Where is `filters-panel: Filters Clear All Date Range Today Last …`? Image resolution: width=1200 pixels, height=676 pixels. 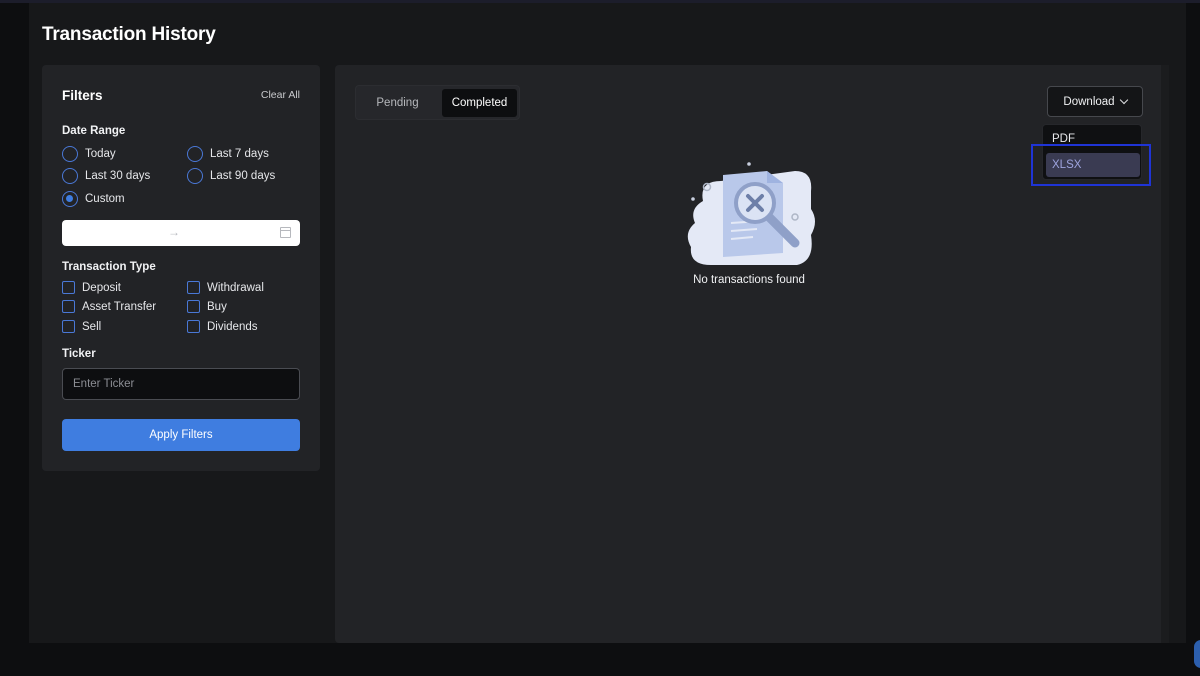 filters-panel: Filters Clear All Date Range Today Last … is located at coordinates (181, 268).